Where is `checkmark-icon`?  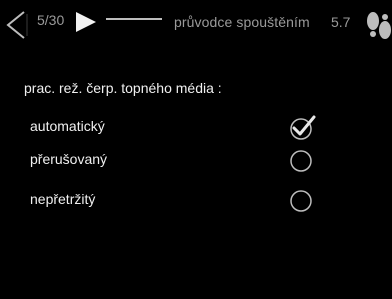 checkmark-icon is located at coordinates (304, 130).